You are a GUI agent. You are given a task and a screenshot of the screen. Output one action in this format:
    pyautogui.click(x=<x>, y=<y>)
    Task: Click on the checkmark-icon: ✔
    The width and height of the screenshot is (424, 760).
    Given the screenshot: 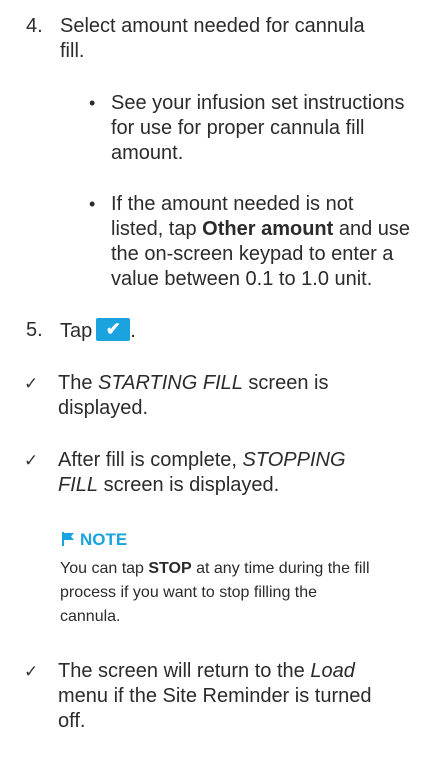 What is the action you would take?
    pyautogui.click(x=113, y=329)
    